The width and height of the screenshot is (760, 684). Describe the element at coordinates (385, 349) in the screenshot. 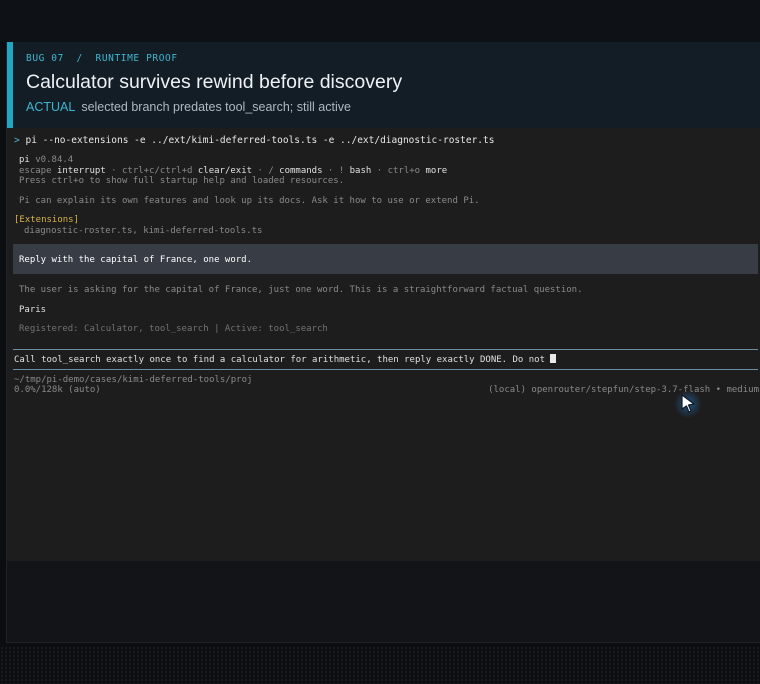

I see `input-top-border` at that location.